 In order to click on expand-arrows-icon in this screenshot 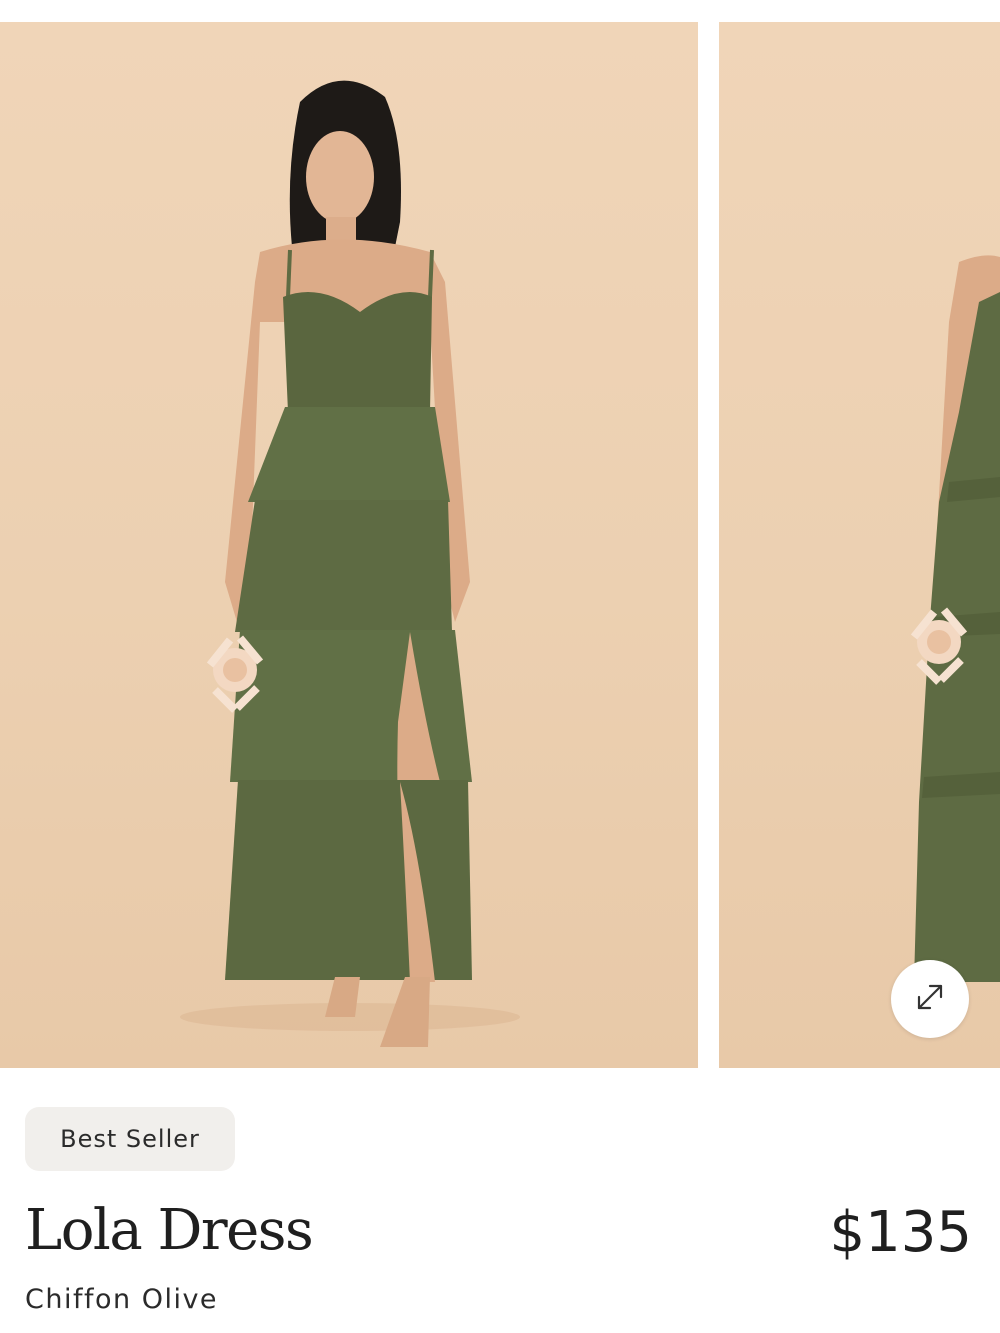, I will do `click(930, 999)`.